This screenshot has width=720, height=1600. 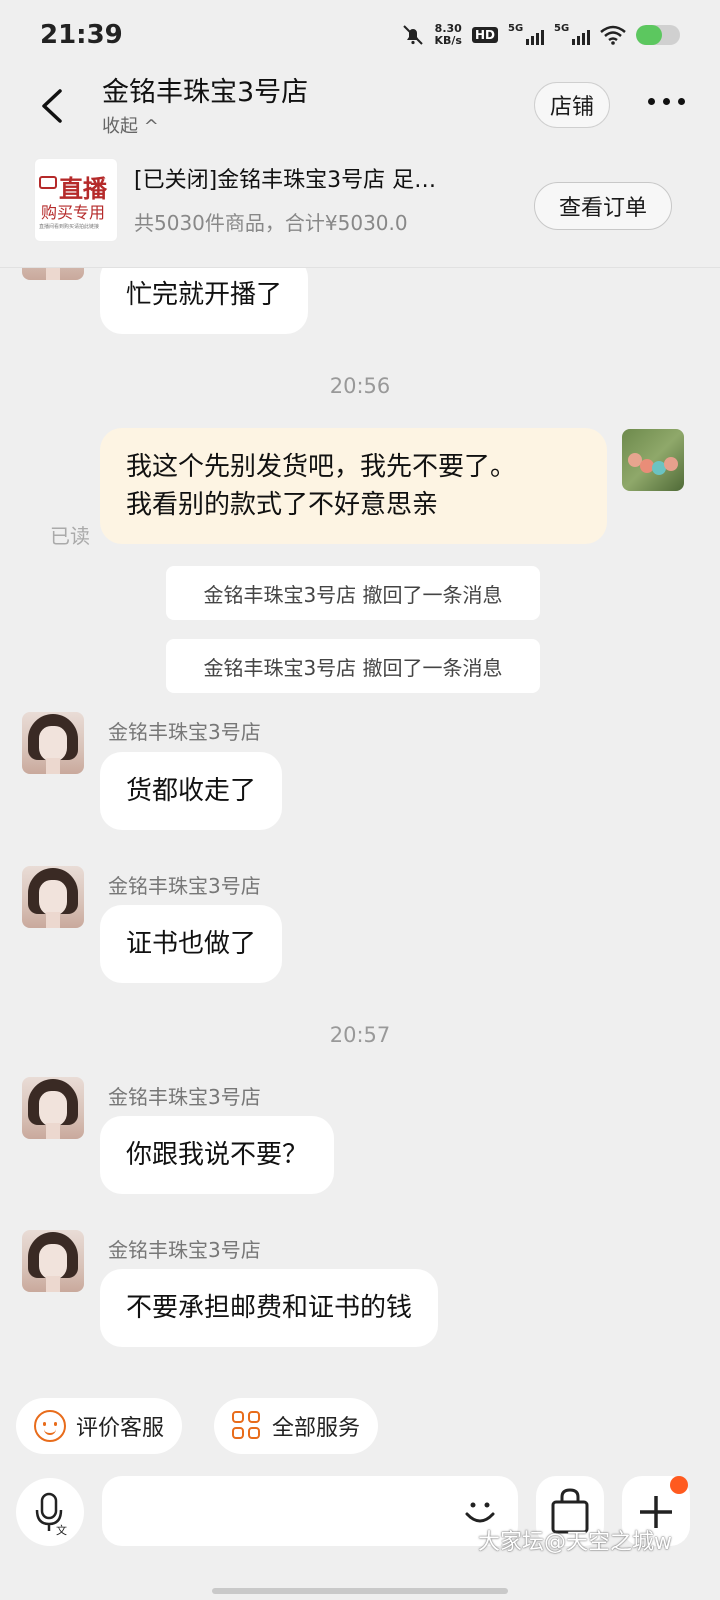 I want to click on smile-icon, so click(x=50, y=1426).